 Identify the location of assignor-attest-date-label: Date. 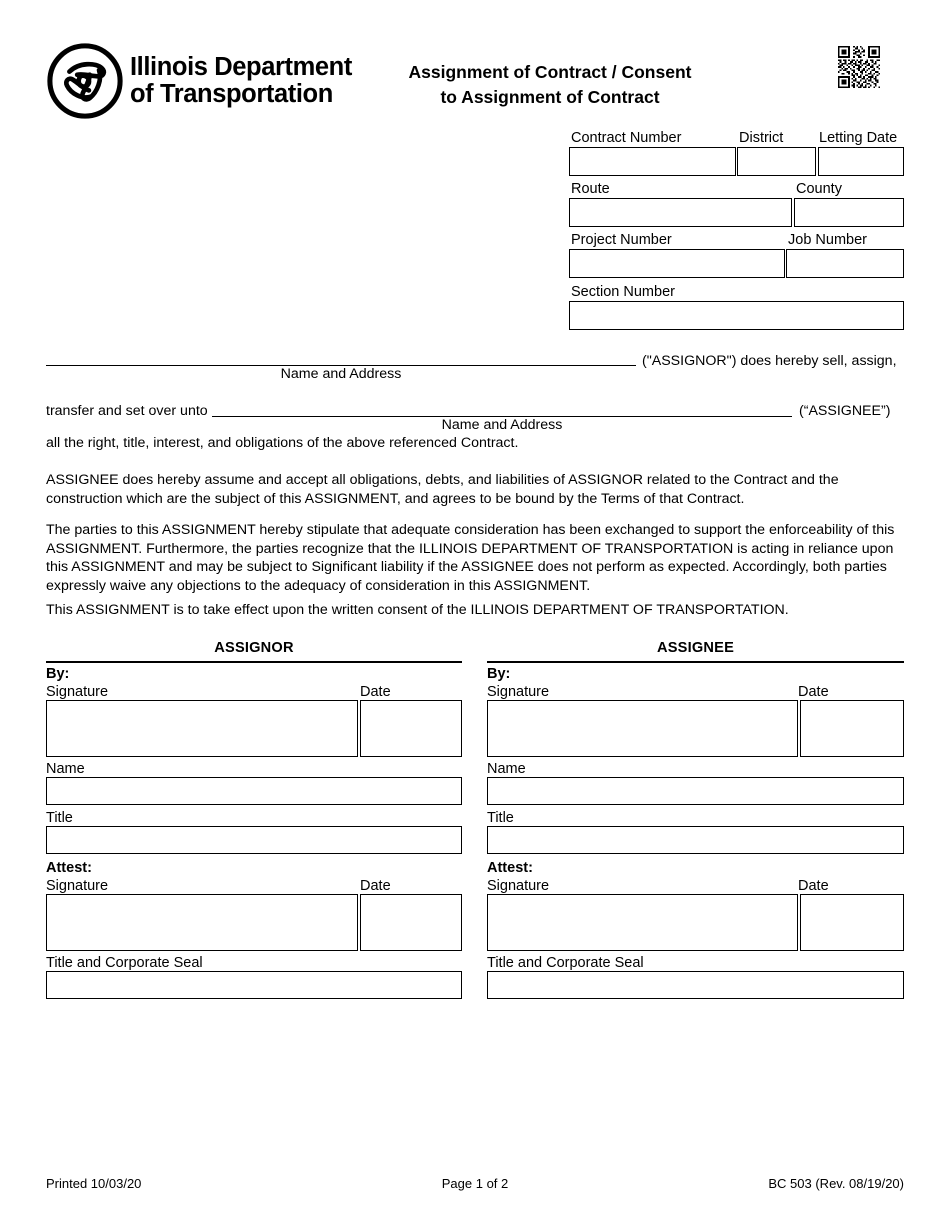
(375, 886).